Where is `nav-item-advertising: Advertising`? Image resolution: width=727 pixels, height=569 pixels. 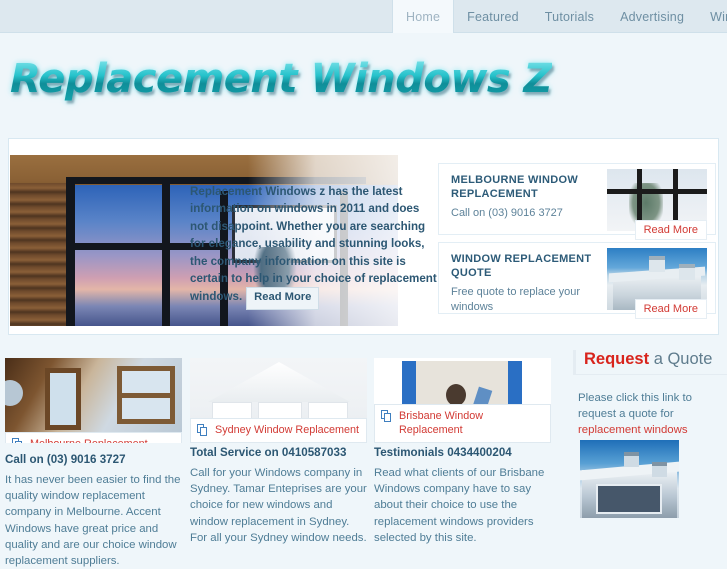 nav-item-advertising: Advertising is located at coordinates (652, 16).